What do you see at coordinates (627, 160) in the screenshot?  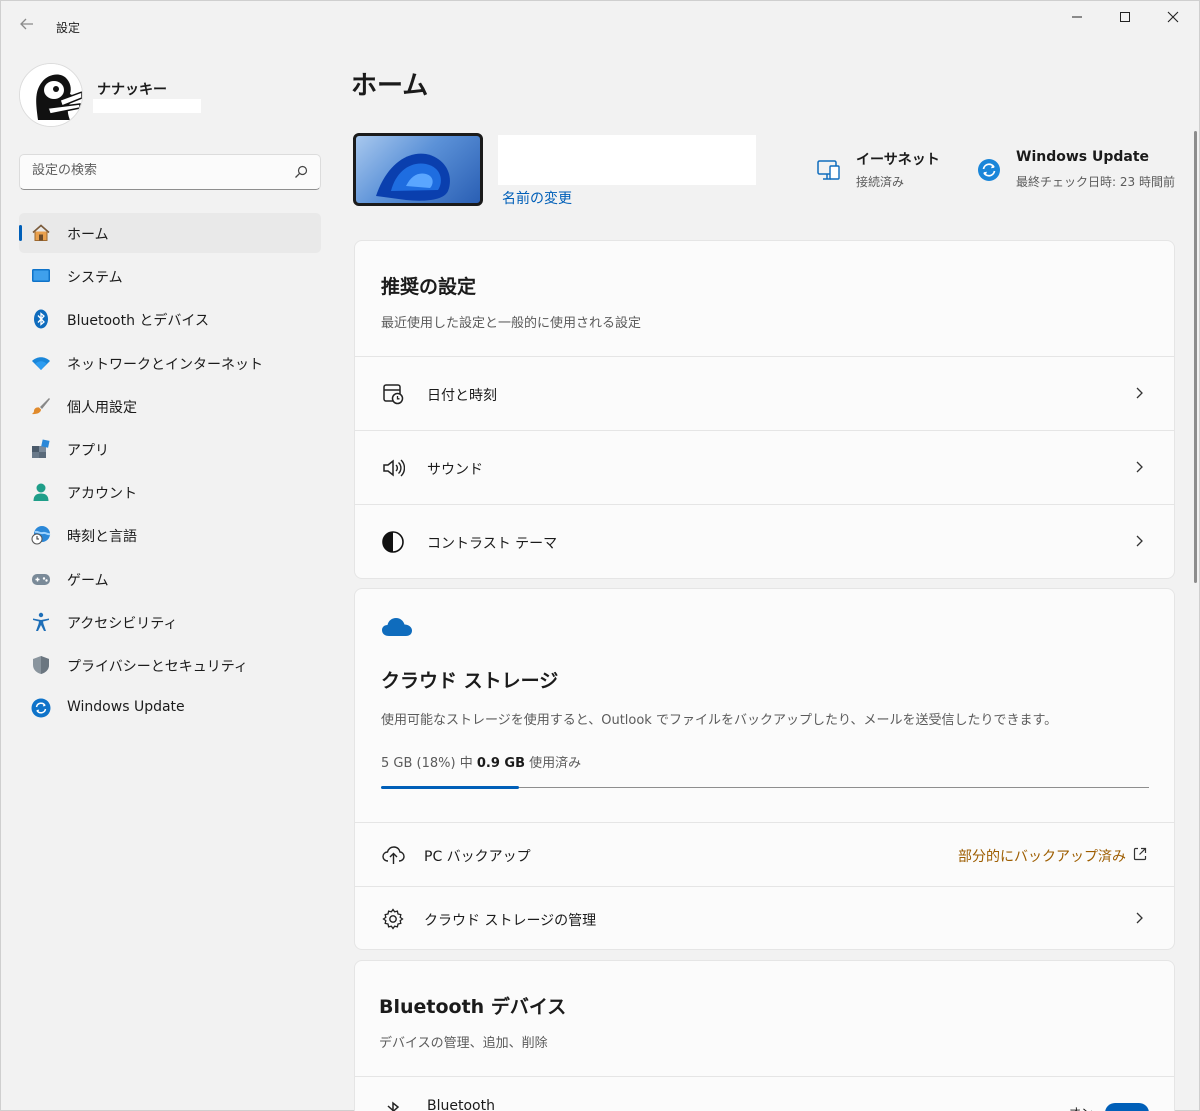 I see `device-name-redacted` at bounding box center [627, 160].